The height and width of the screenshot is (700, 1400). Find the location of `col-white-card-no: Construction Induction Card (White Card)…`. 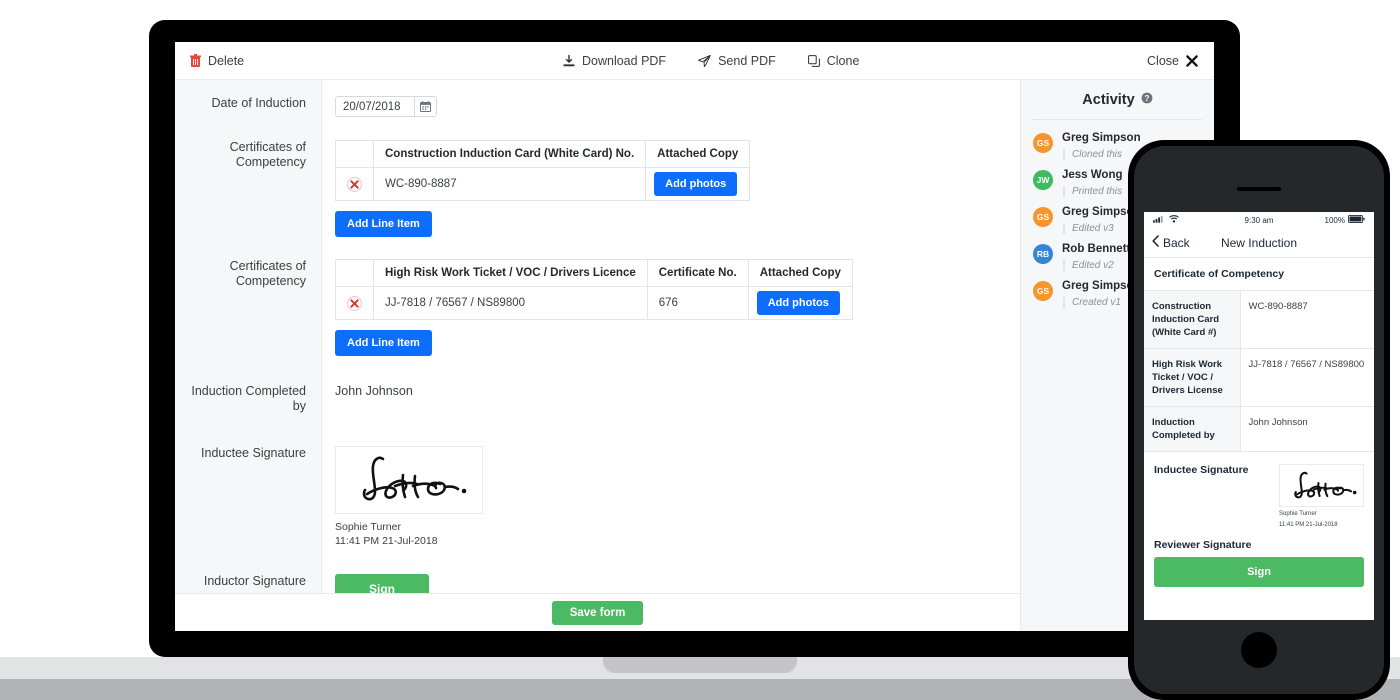

col-white-card-no: Construction Induction Card (White Card)… is located at coordinates (509, 154).